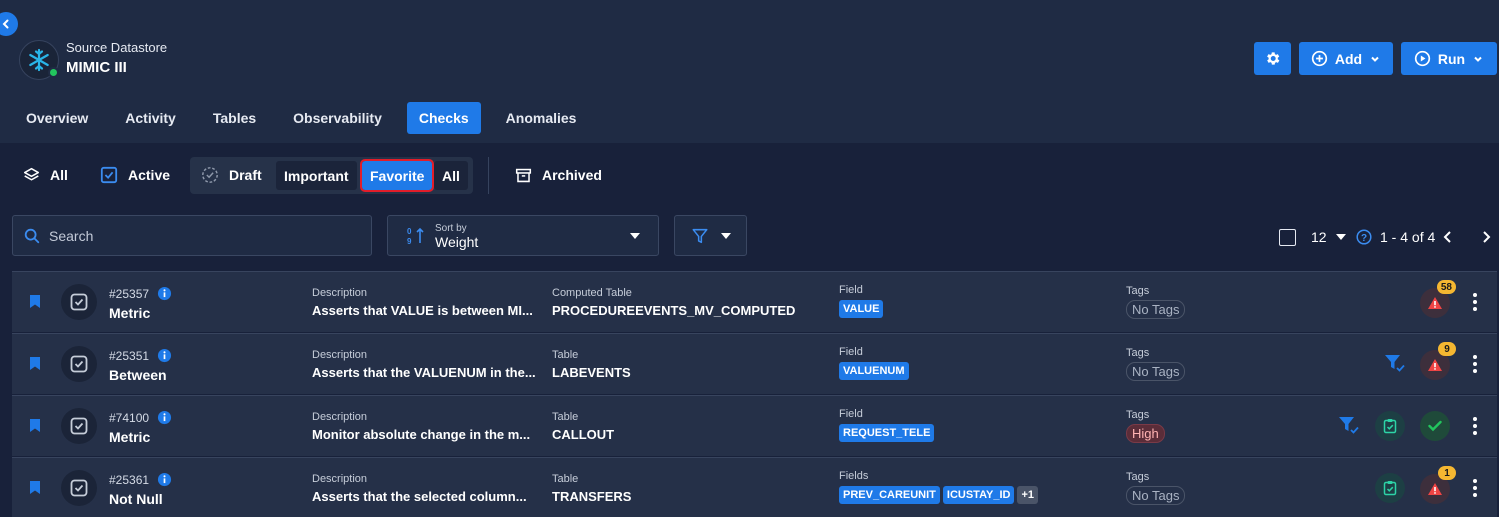  I want to click on anomaly-count-badge: 58, so click(1446, 287).